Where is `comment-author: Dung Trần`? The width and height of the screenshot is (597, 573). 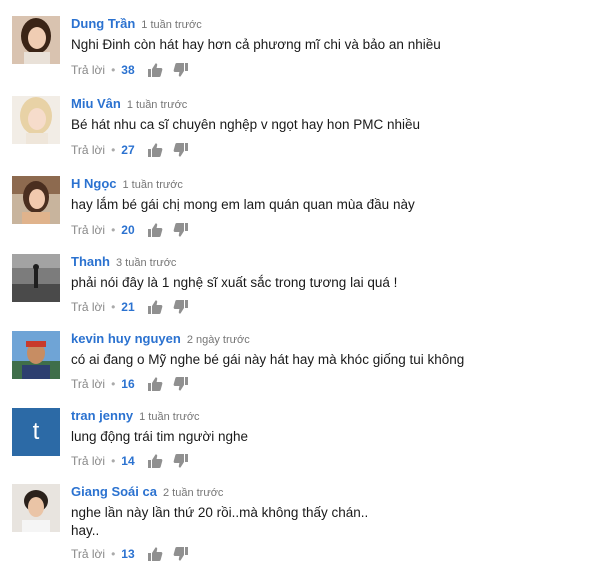 comment-author: Dung Trần is located at coordinates (103, 23).